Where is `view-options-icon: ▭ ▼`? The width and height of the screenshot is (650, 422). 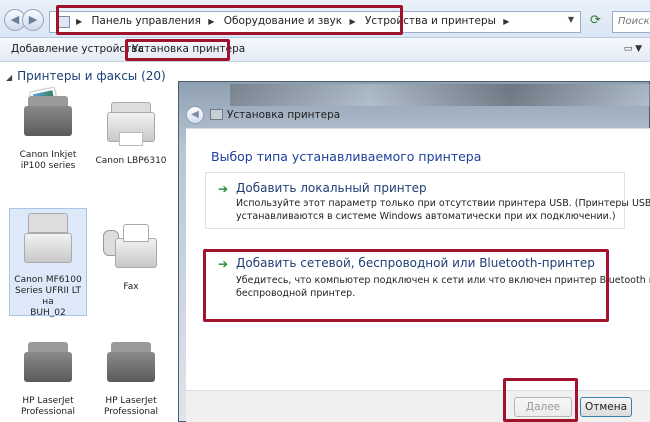 view-options-icon: ▭ ▼ is located at coordinates (633, 49).